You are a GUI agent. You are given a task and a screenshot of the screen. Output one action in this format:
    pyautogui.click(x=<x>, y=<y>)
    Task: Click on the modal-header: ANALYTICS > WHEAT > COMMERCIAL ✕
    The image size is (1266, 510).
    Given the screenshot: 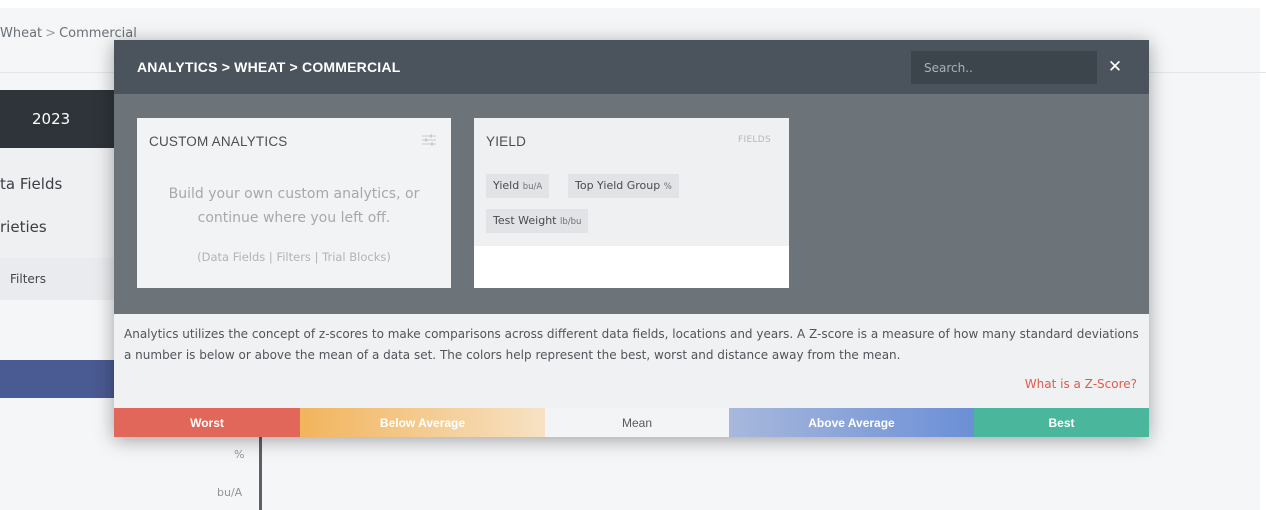 What is the action you would take?
    pyautogui.click(x=631, y=67)
    